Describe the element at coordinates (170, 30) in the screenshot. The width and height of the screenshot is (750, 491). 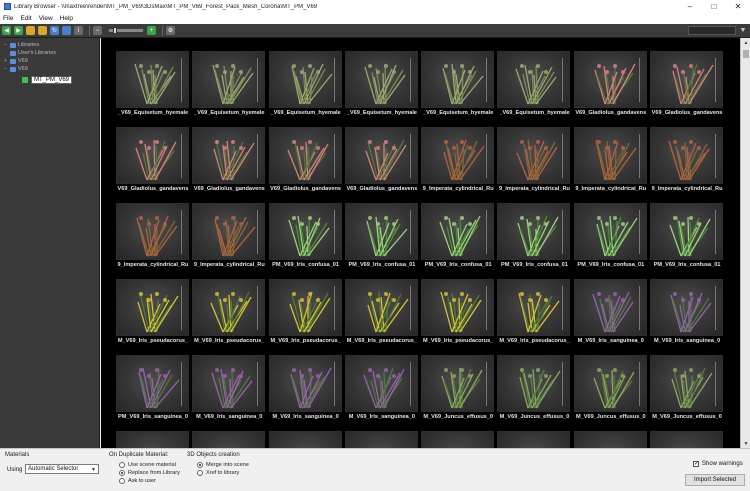
I see `settings-icon: ⚙` at that location.